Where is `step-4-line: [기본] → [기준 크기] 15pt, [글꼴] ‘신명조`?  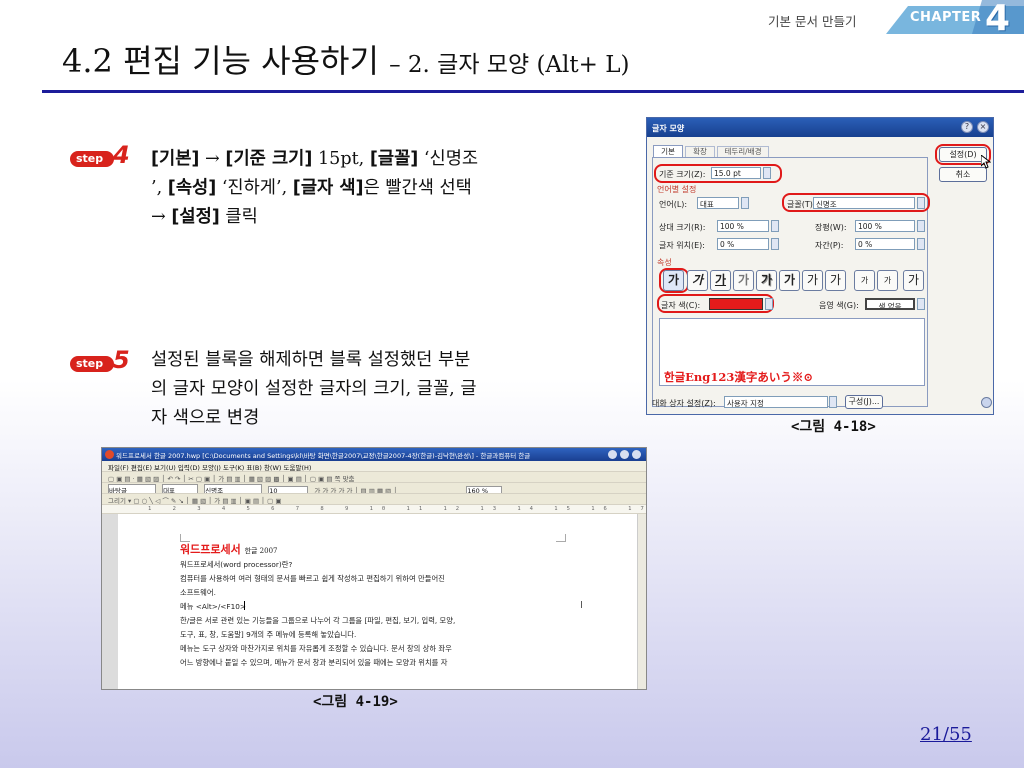
step-4-line: [기본] → [기준 크기] 15pt, [글꼴] ‘신명조 is located at coordinates (315, 159).